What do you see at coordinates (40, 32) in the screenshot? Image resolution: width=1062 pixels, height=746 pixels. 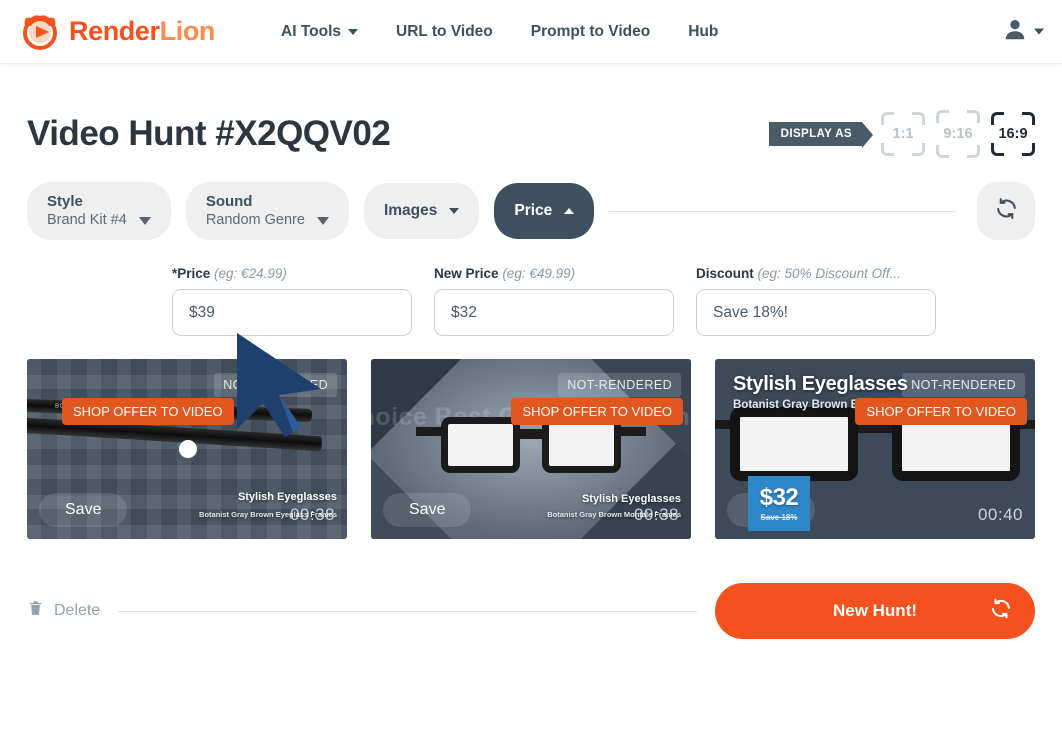 I see `lion-play-logo-icon` at bounding box center [40, 32].